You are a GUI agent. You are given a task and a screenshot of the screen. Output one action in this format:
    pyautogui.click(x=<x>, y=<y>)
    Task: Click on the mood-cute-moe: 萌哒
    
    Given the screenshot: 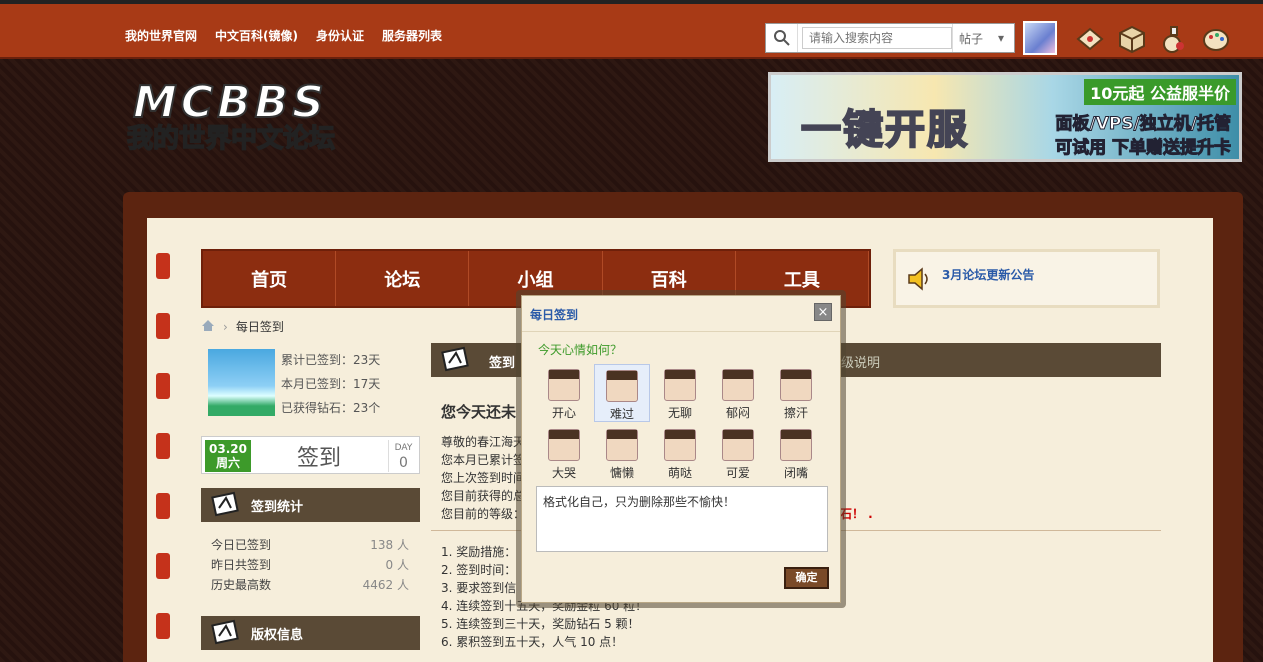 What is the action you would take?
    pyautogui.click(x=680, y=453)
    